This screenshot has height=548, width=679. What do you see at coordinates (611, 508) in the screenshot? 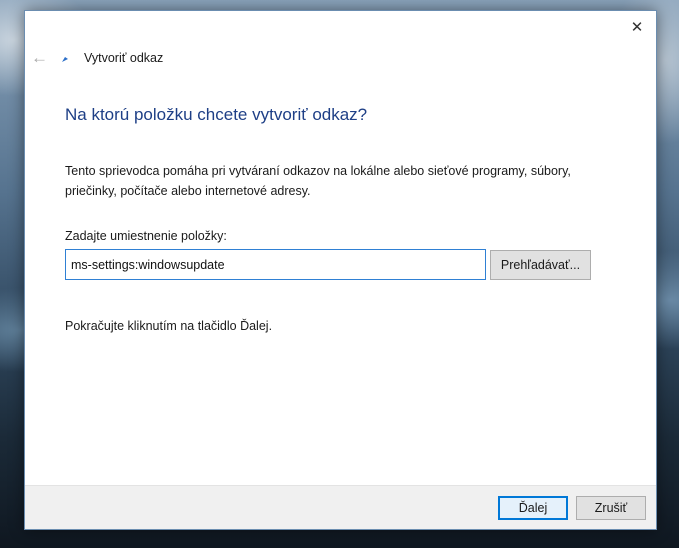
I see `cancel-button: Zrušiť` at bounding box center [611, 508].